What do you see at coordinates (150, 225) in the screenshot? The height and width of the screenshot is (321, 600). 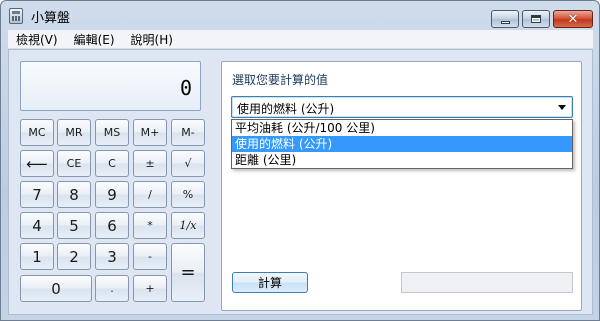 I see `multiply-button: *` at bounding box center [150, 225].